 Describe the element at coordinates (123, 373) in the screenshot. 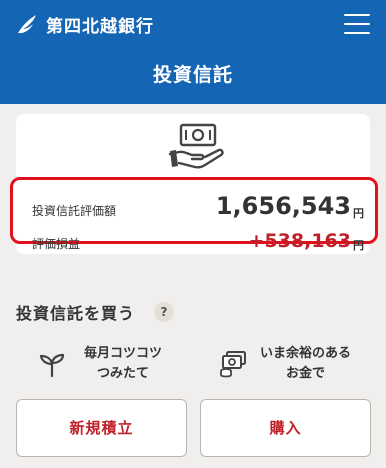

I see `option-monthly-line2: つみたて` at that location.